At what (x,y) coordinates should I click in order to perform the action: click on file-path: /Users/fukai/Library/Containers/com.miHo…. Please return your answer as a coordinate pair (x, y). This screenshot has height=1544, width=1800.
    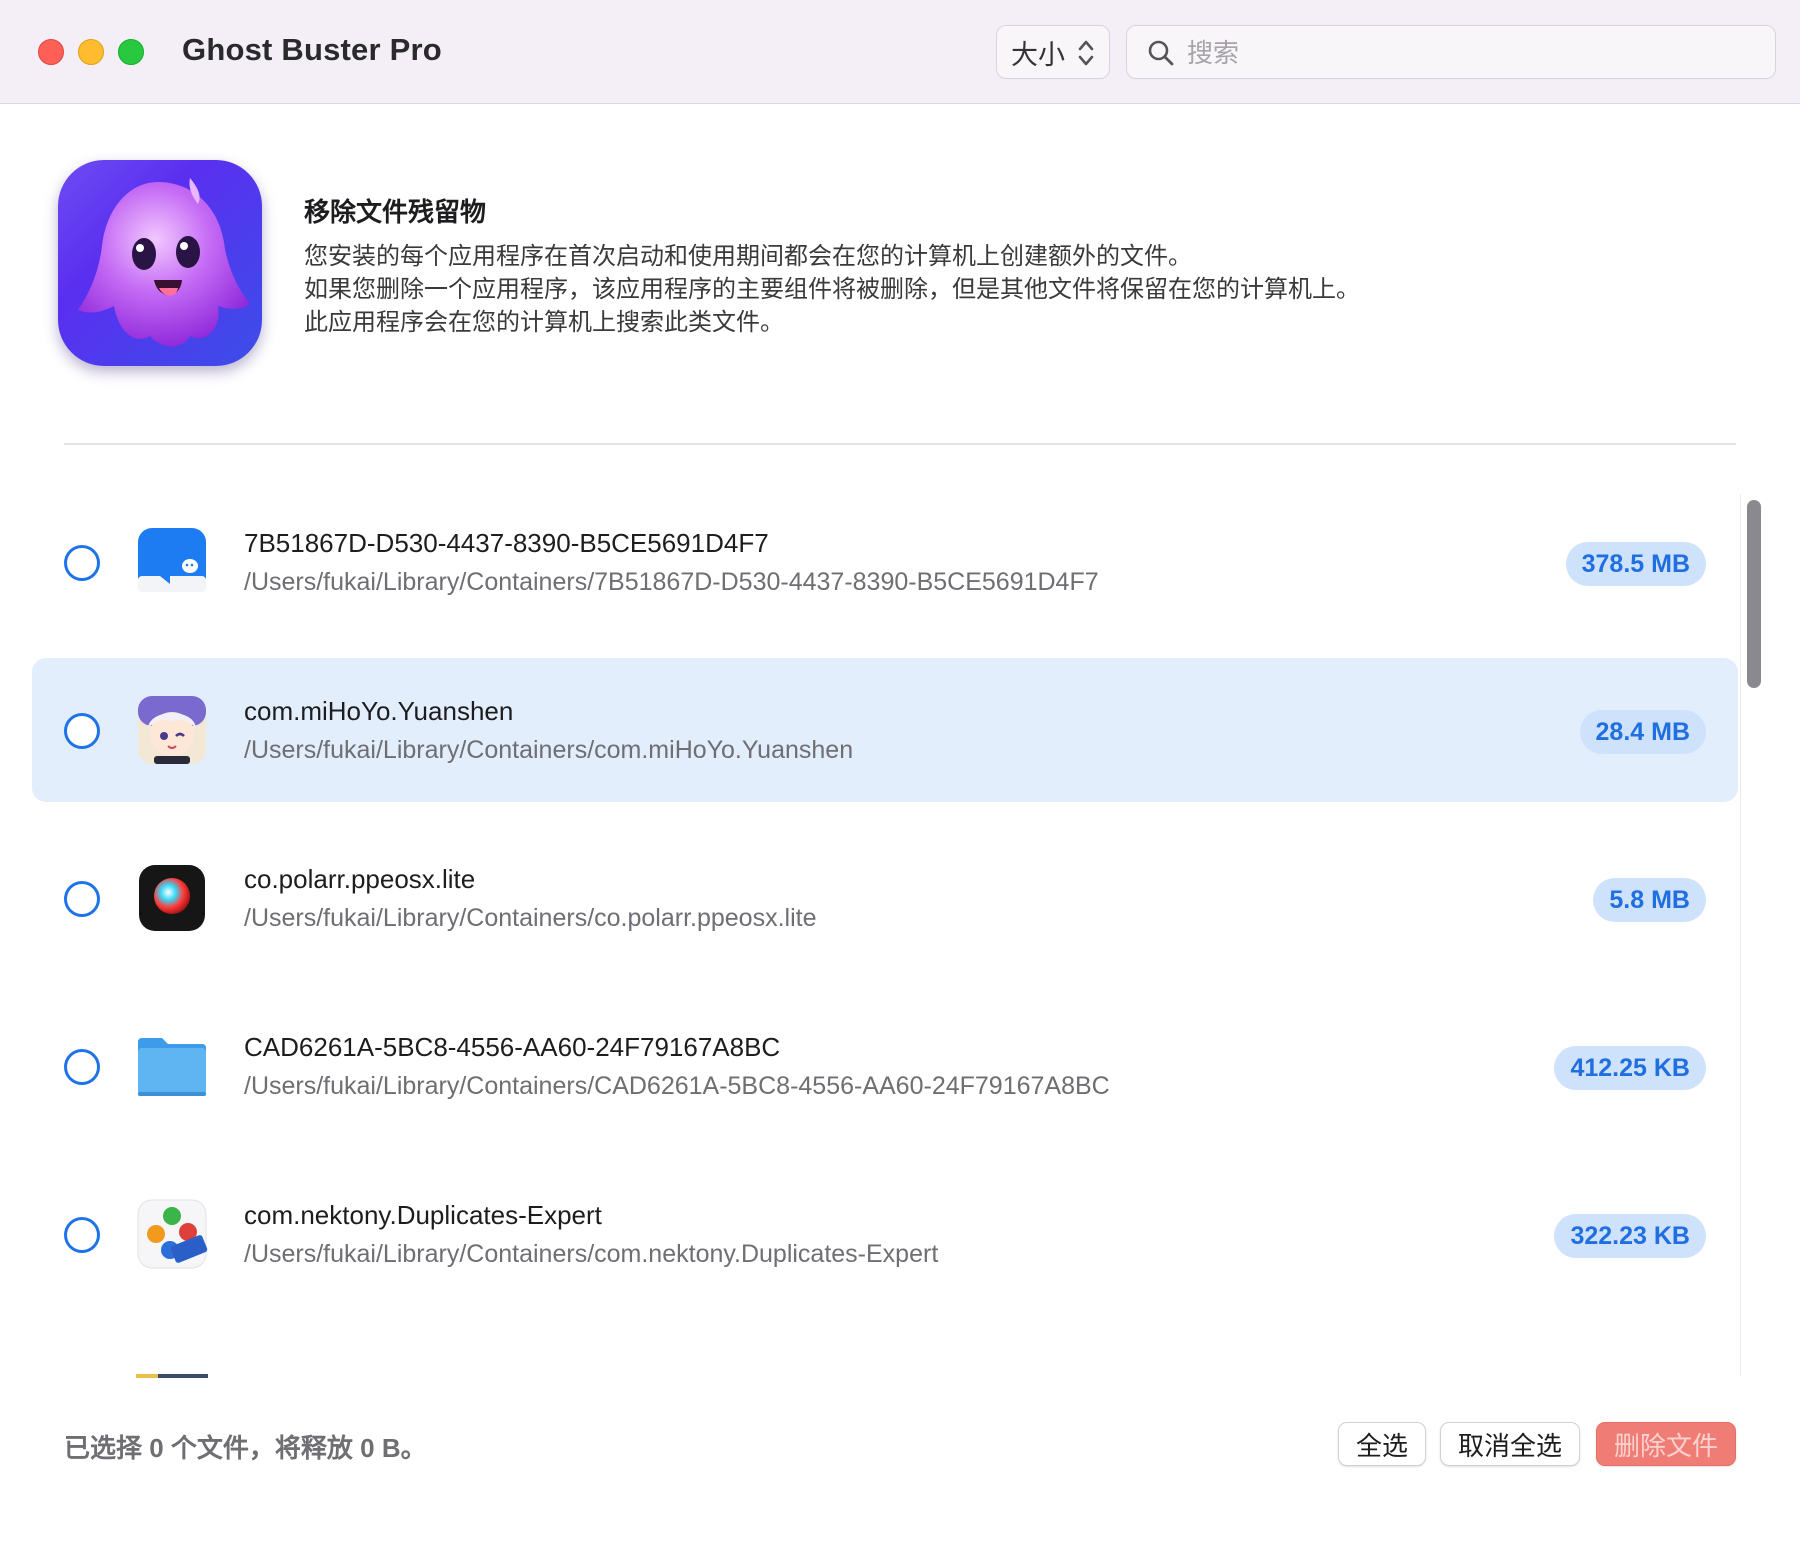
    Looking at the image, I should click on (549, 750).